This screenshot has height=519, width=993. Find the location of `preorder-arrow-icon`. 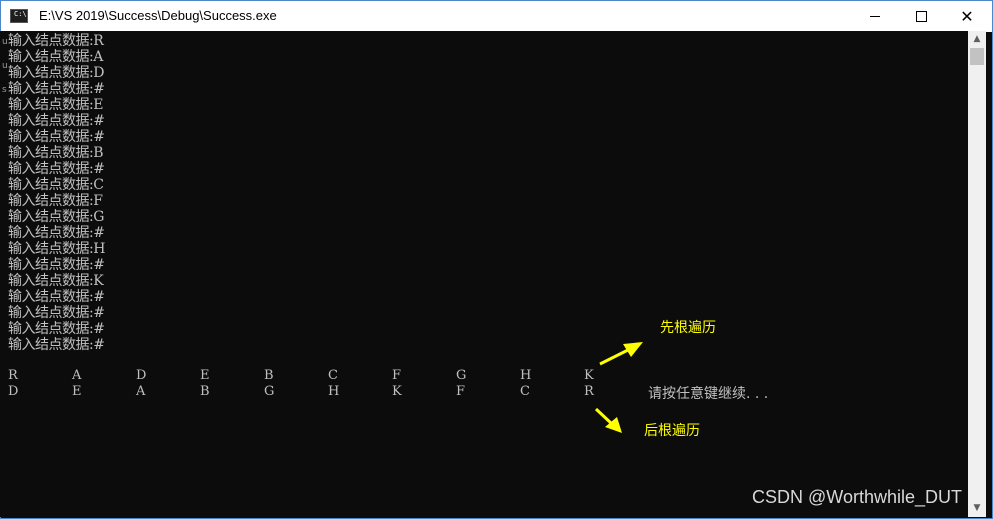

preorder-arrow-icon is located at coordinates (621, 354).